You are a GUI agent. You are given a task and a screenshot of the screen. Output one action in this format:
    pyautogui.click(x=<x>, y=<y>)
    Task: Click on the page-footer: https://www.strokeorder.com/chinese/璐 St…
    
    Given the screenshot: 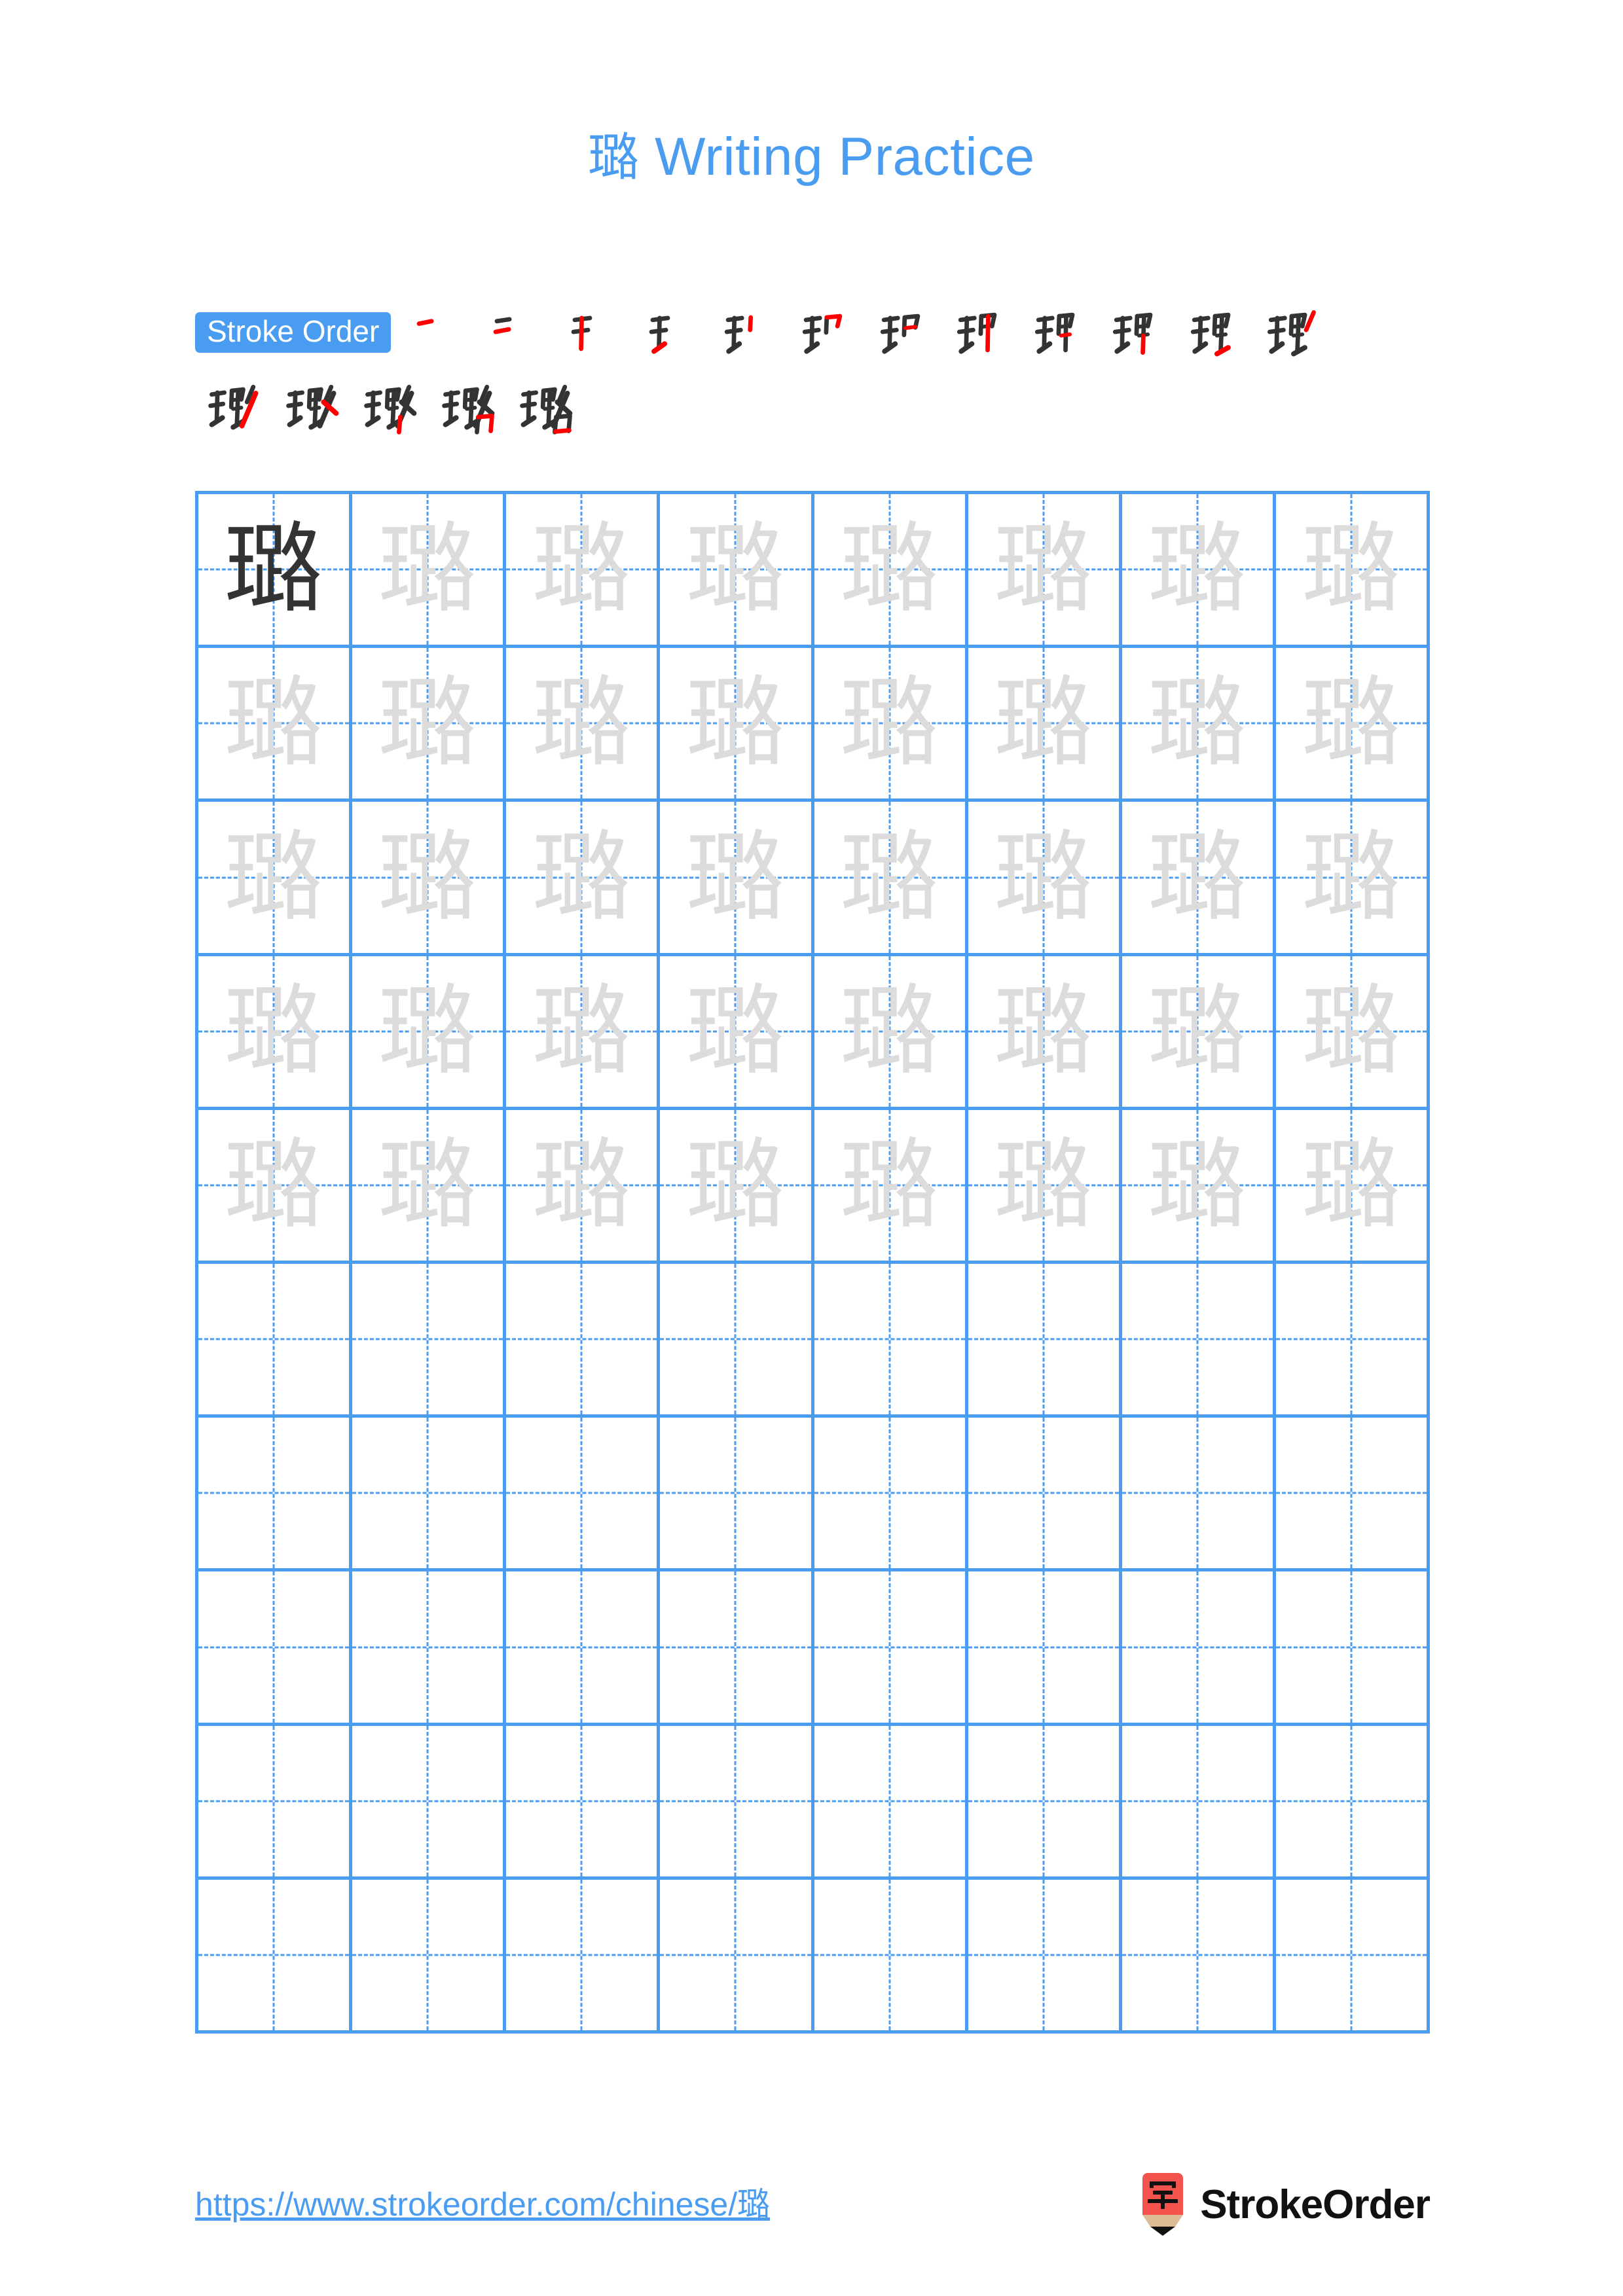 What is the action you would take?
    pyautogui.click(x=811, y=2212)
    